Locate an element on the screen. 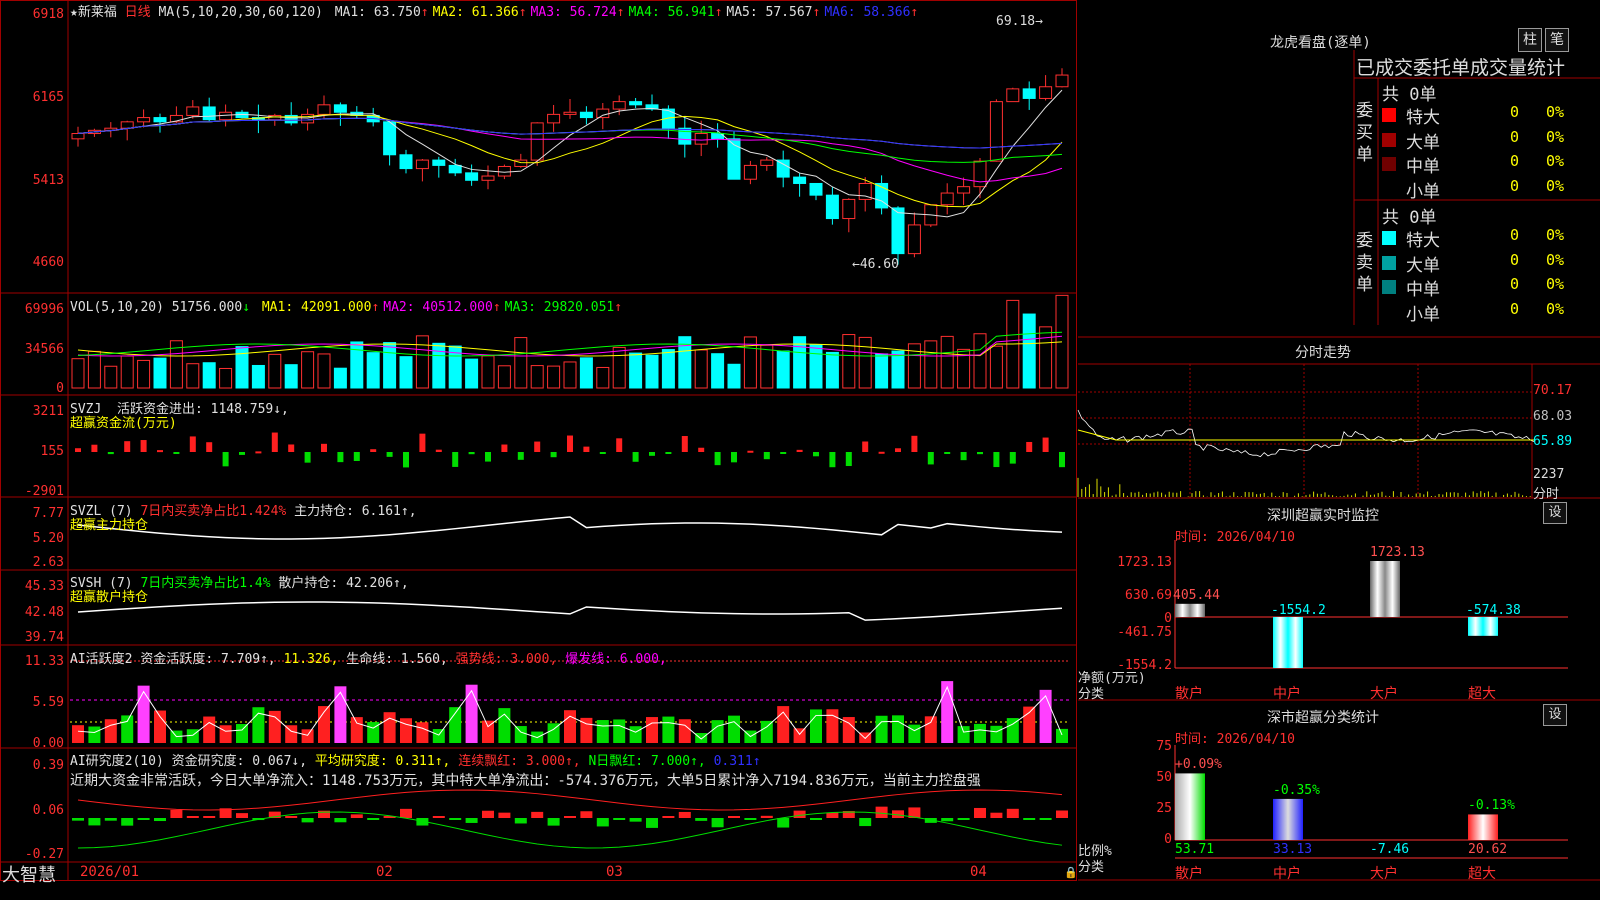  vol-ma-value-1-arrow: ↑ is located at coordinates (375, 307).